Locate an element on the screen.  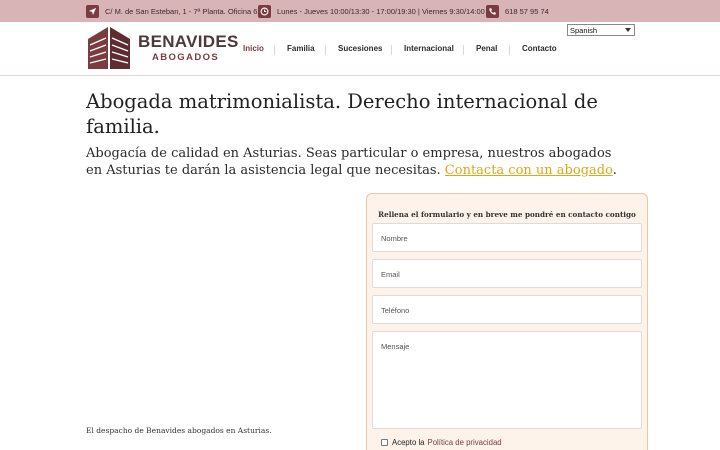
nav-inicio: Inicio is located at coordinates (253, 48).